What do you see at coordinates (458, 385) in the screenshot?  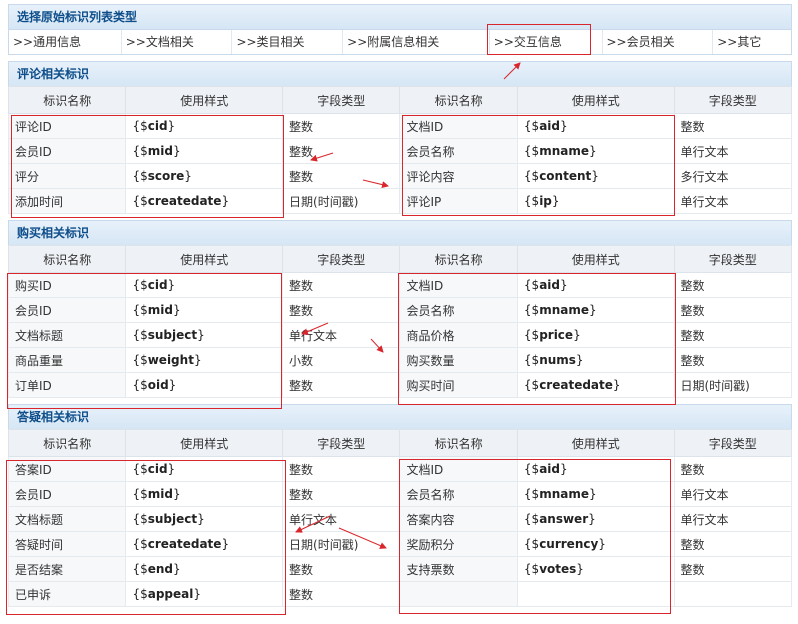 I see `tag-name-cell: 购买时间` at bounding box center [458, 385].